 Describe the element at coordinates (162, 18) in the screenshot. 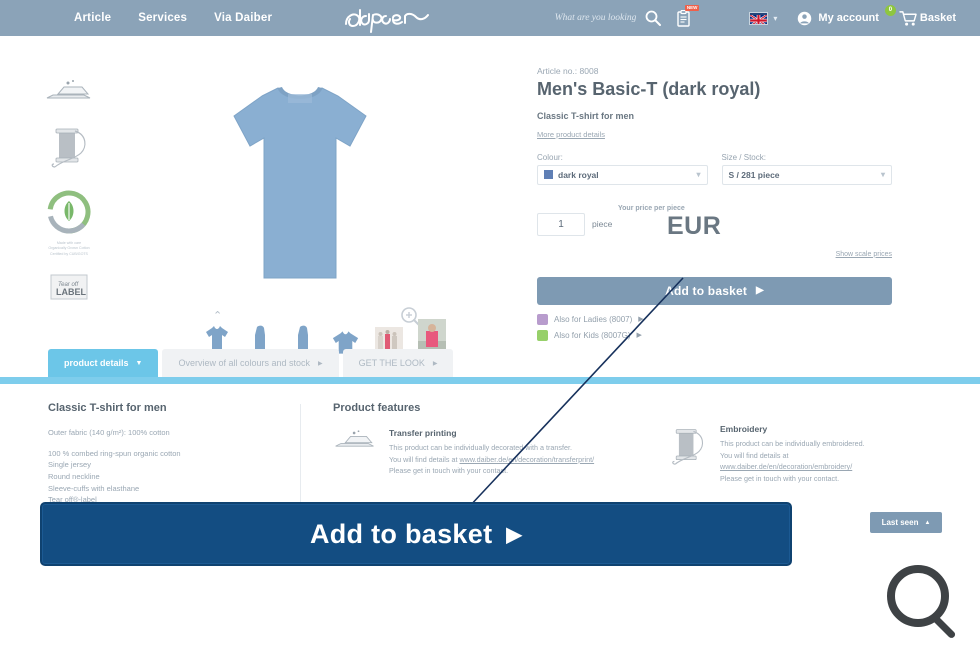

I see `nav-item-services: Services` at that location.